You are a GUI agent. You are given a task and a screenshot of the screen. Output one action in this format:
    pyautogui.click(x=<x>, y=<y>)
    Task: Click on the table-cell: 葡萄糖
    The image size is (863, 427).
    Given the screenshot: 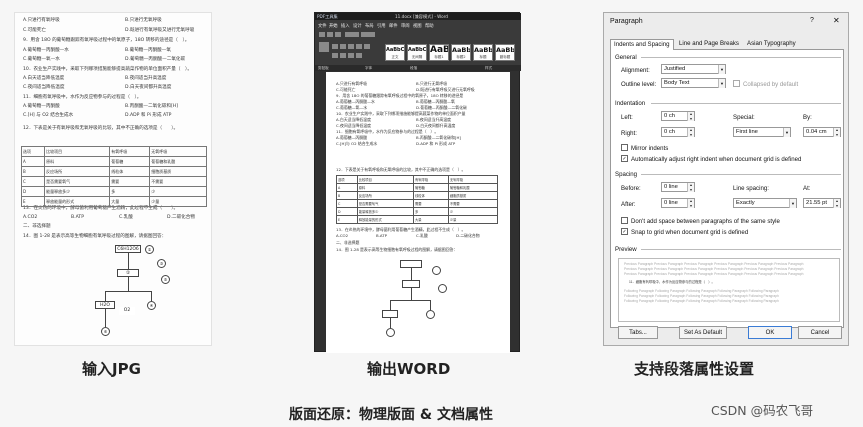 What is the action you would take?
    pyautogui.click(x=430, y=187)
    